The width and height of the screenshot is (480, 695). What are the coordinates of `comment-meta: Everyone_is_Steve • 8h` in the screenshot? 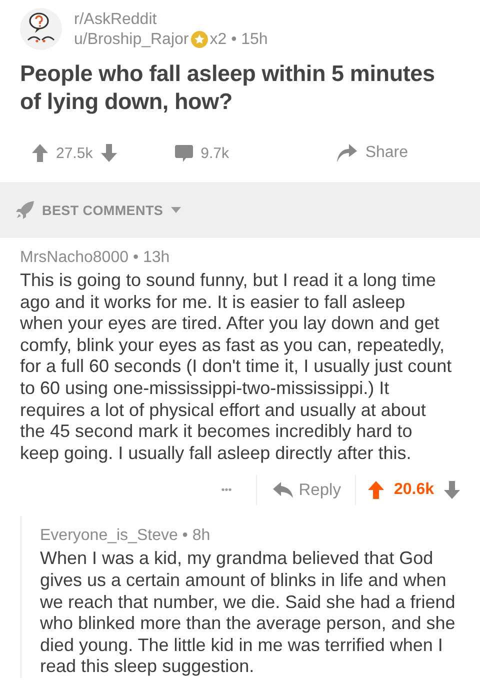 It's located at (125, 535).